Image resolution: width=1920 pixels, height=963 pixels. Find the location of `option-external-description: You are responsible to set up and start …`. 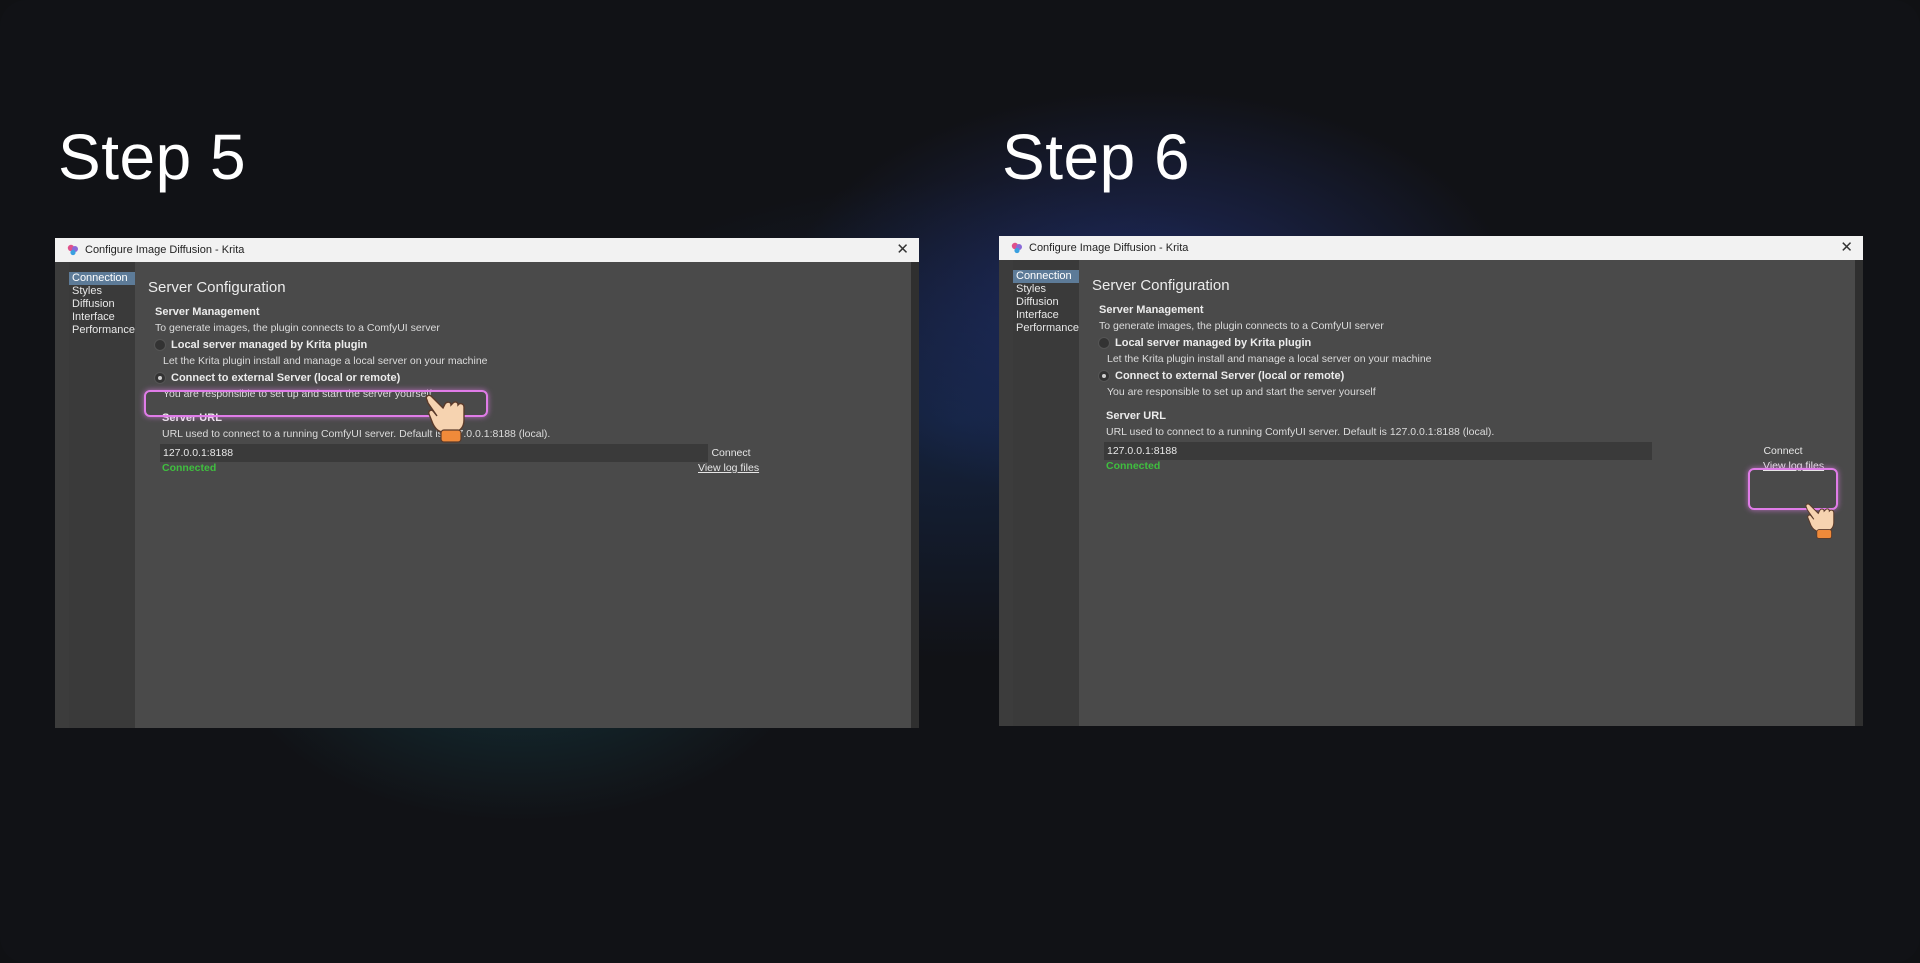

option-external-description: You are responsible to set up and start … is located at coordinates (1241, 392).